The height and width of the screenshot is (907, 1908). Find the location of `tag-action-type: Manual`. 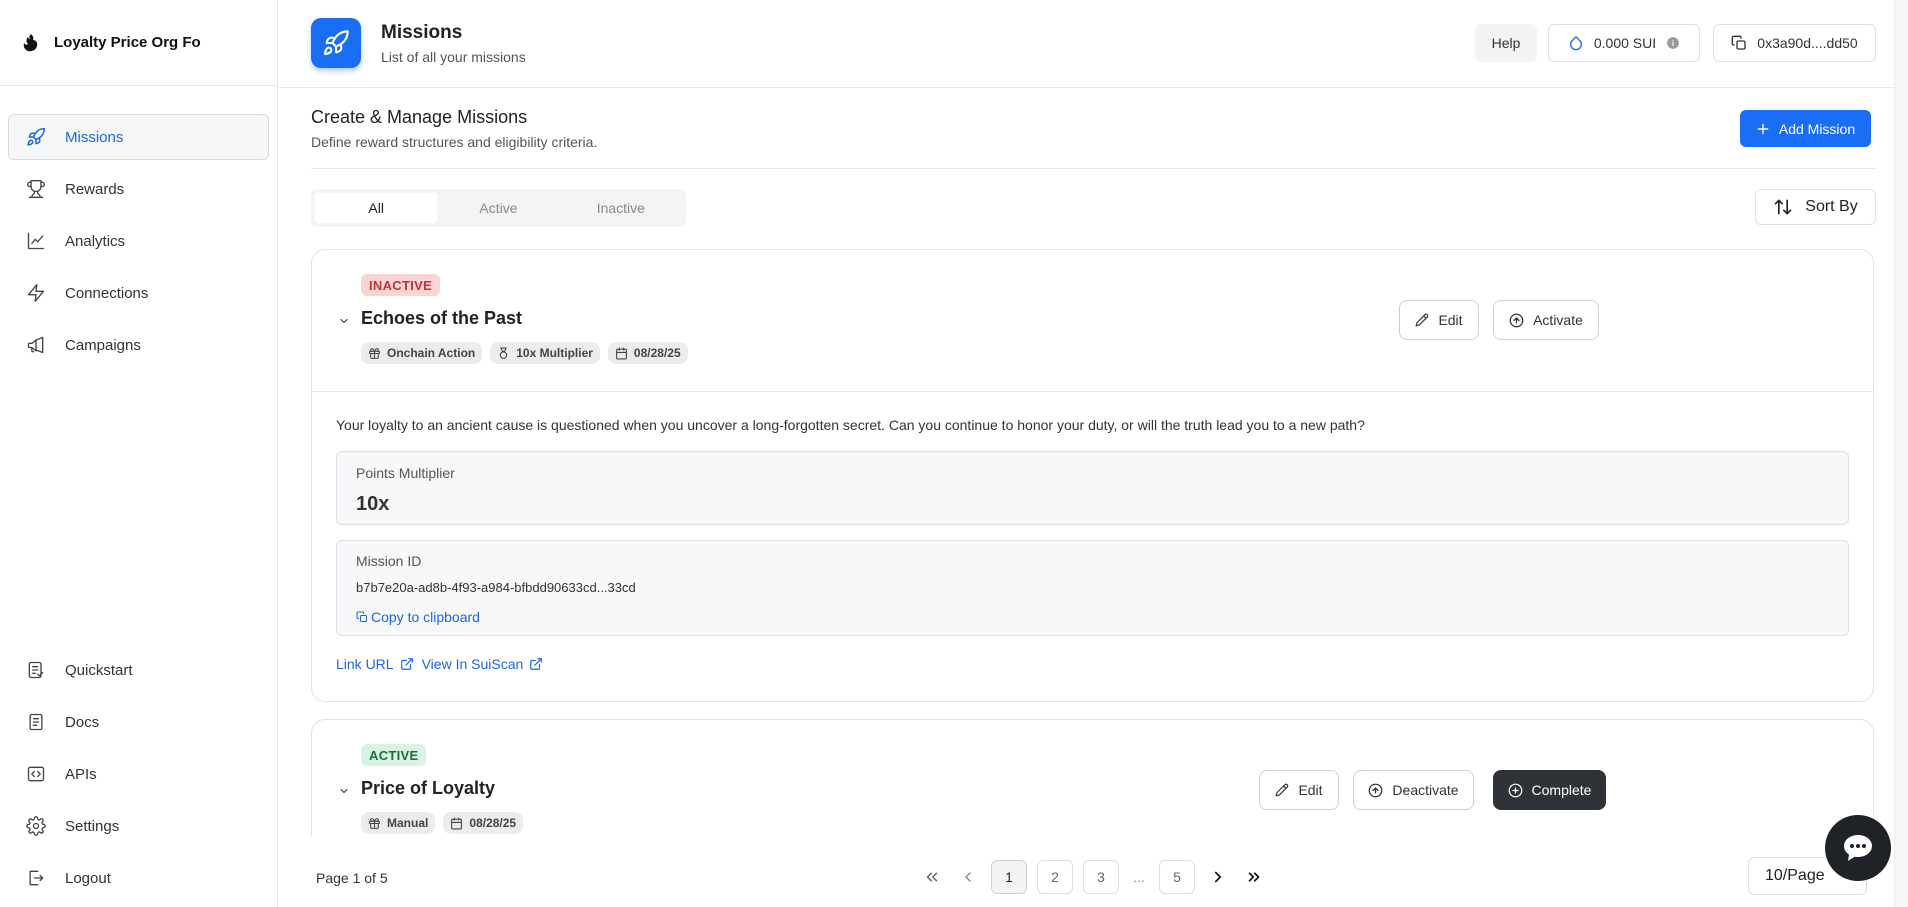

tag-action-type: Manual is located at coordinates (398, 823).